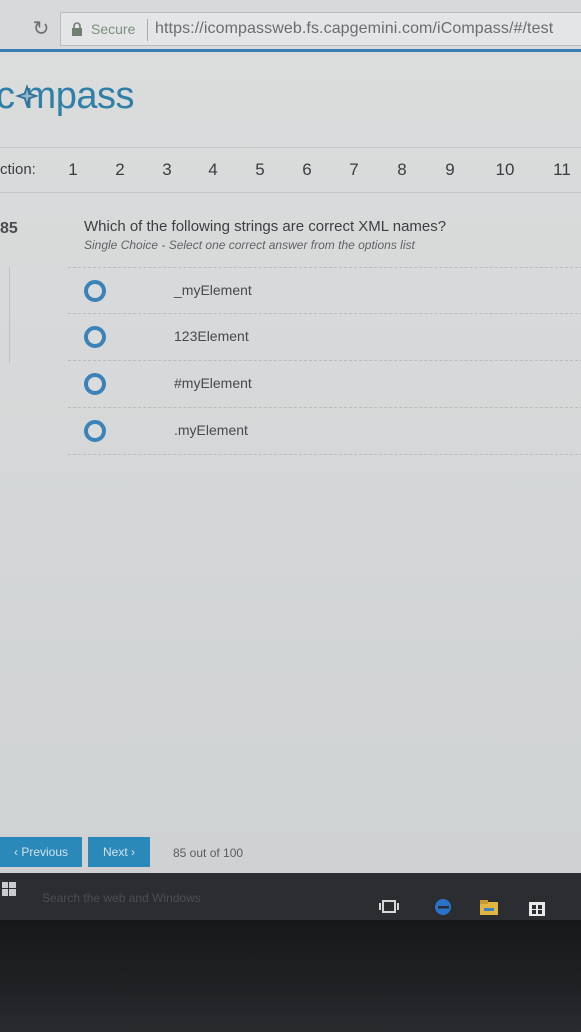 The width and height of the screenshot is (581, 1032). What do you see at coordinates (147, 30) in the screenshot?
I see `url-divider` at bounding box center [147, 30].